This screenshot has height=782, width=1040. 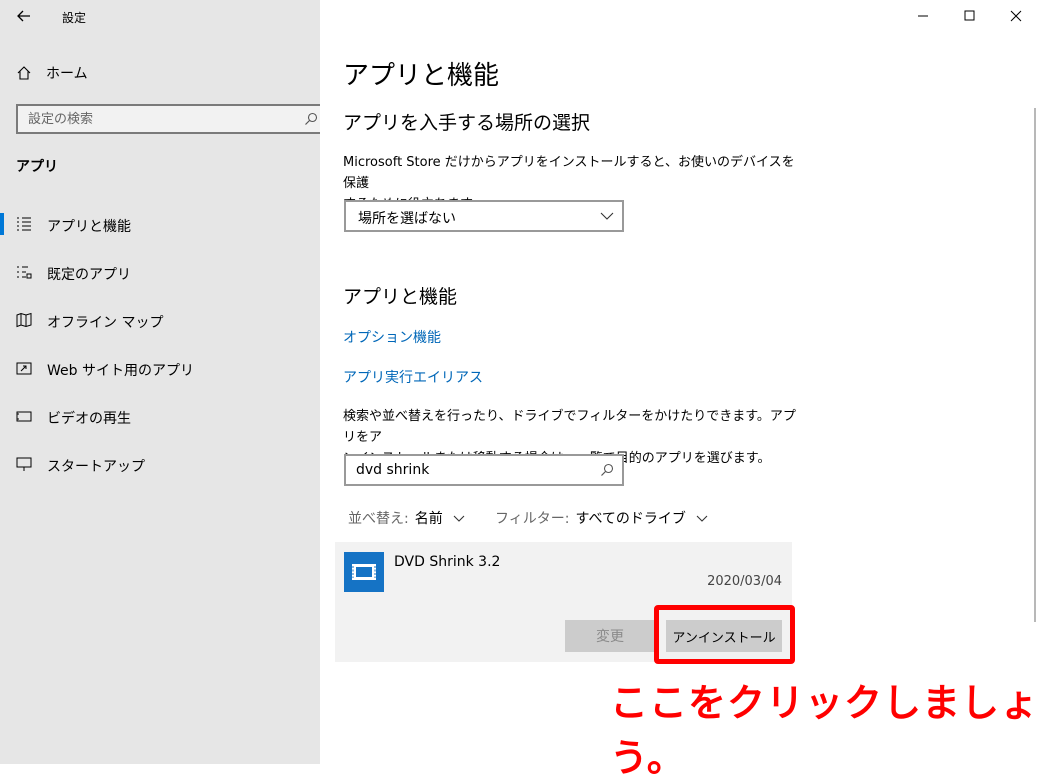 I want to click on sidebar-item-label: 既定のアプリ, so click(x=89, y=275).